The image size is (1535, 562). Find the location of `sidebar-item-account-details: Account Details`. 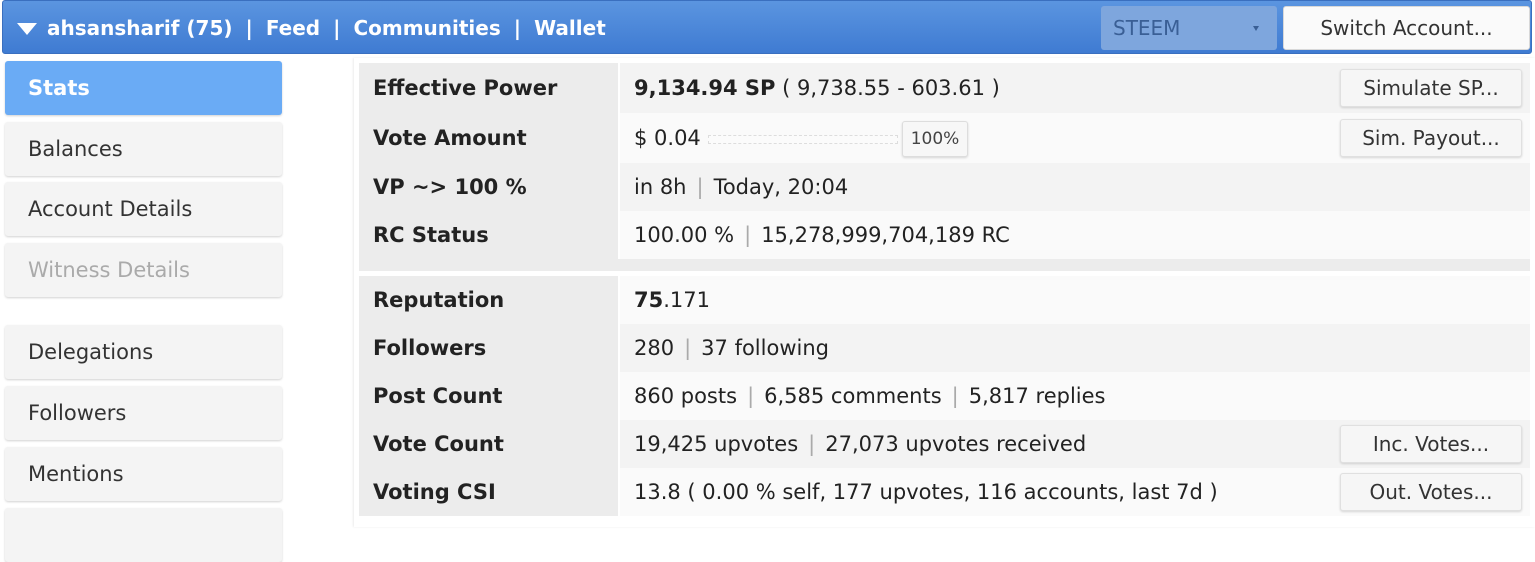

sidebar-item-account-details: Account Details is located at coordinates (143, 209).